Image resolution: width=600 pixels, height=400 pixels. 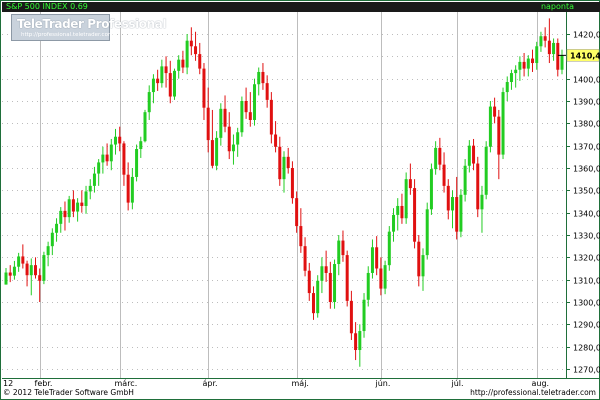 I want to click on y-tick-label: 1350,00, so click(x=586, y=191).